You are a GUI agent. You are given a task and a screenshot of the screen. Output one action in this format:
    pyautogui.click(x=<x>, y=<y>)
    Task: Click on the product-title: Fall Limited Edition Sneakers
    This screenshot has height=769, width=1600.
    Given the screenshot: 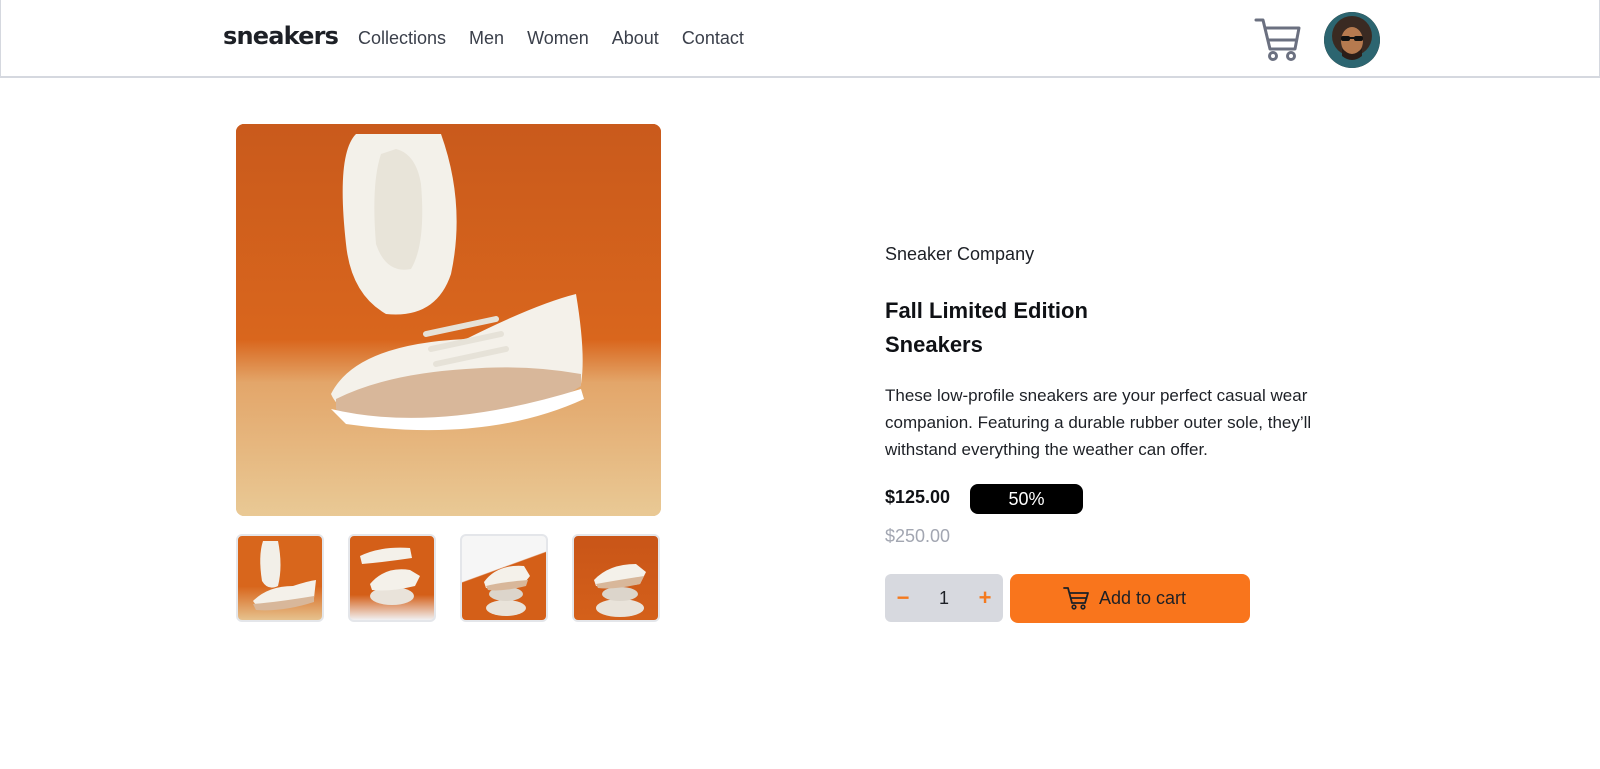 What is the action you would take?
    pyautogui.click(x=1035, y=328)
    